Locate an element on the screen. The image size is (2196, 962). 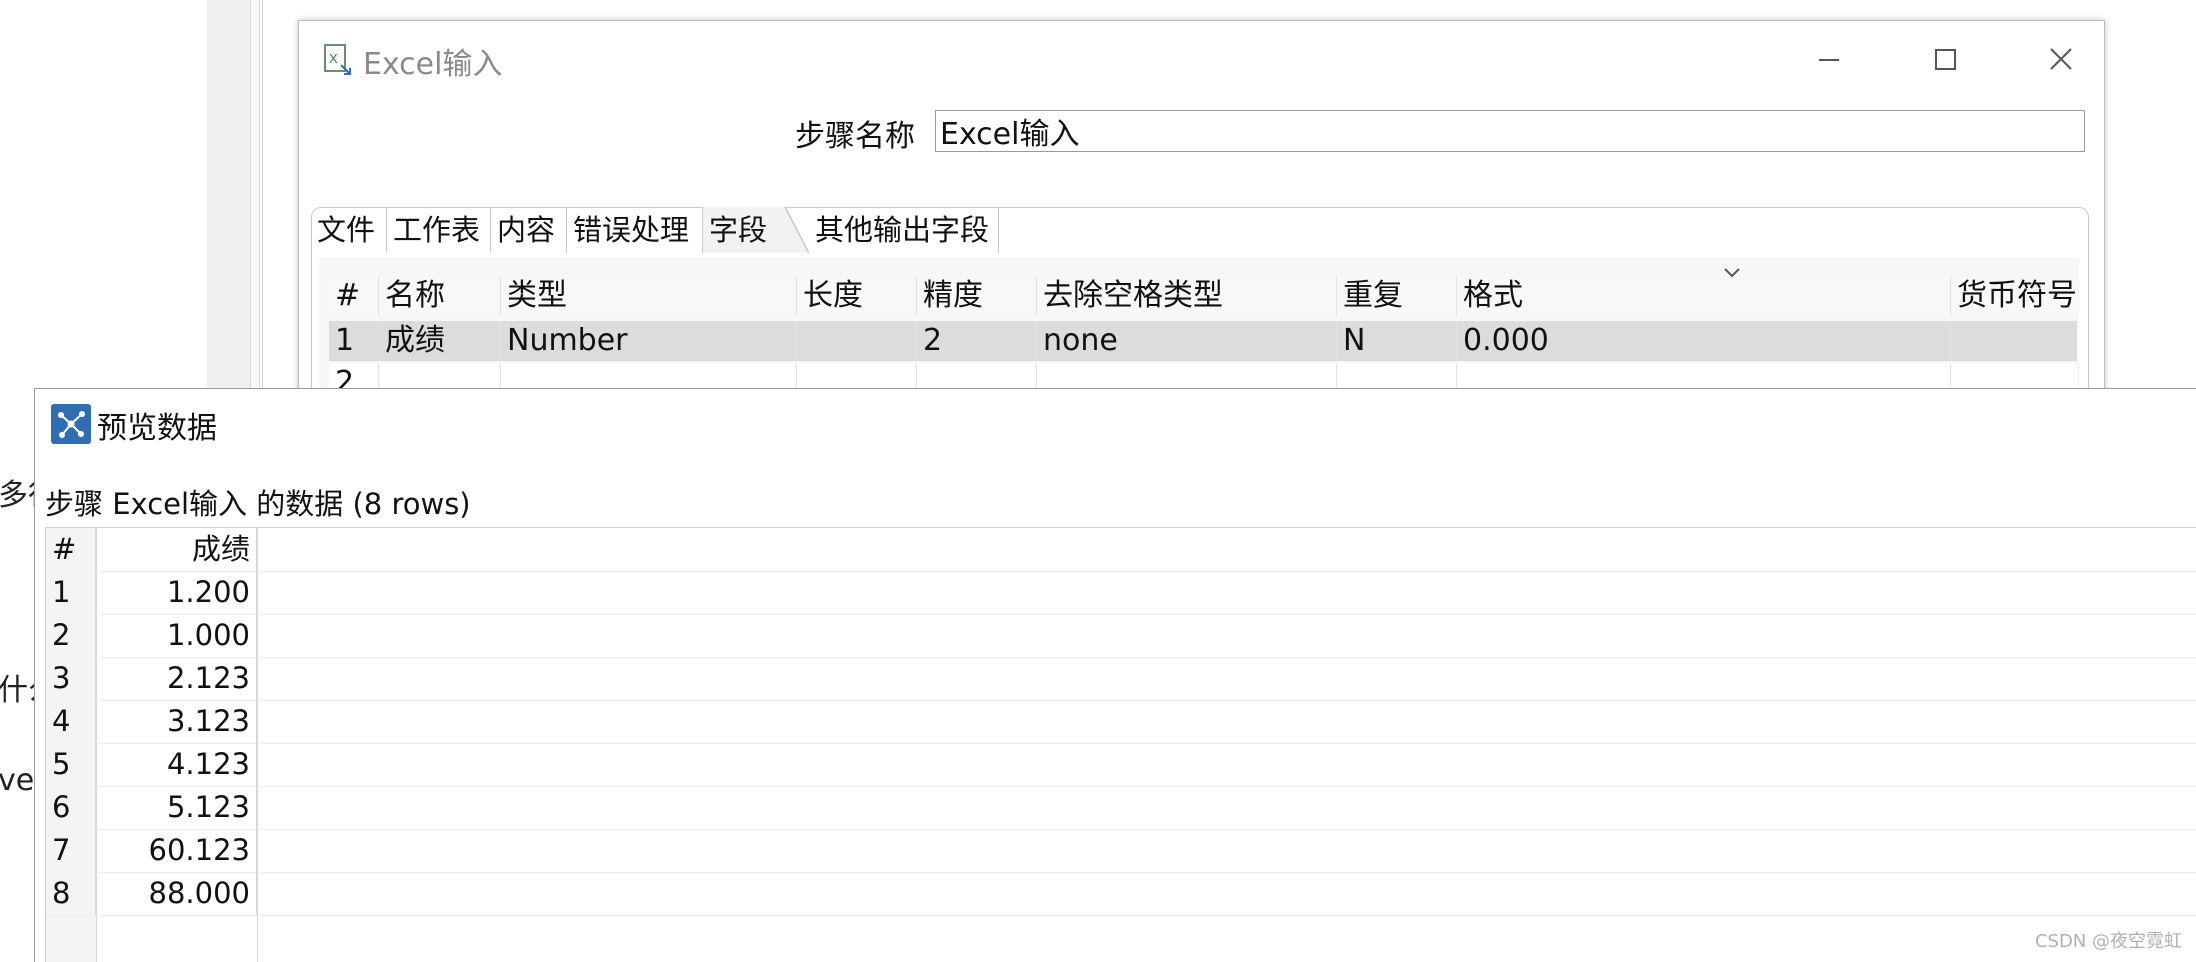
close-button is located at coordinates (2061, 60).